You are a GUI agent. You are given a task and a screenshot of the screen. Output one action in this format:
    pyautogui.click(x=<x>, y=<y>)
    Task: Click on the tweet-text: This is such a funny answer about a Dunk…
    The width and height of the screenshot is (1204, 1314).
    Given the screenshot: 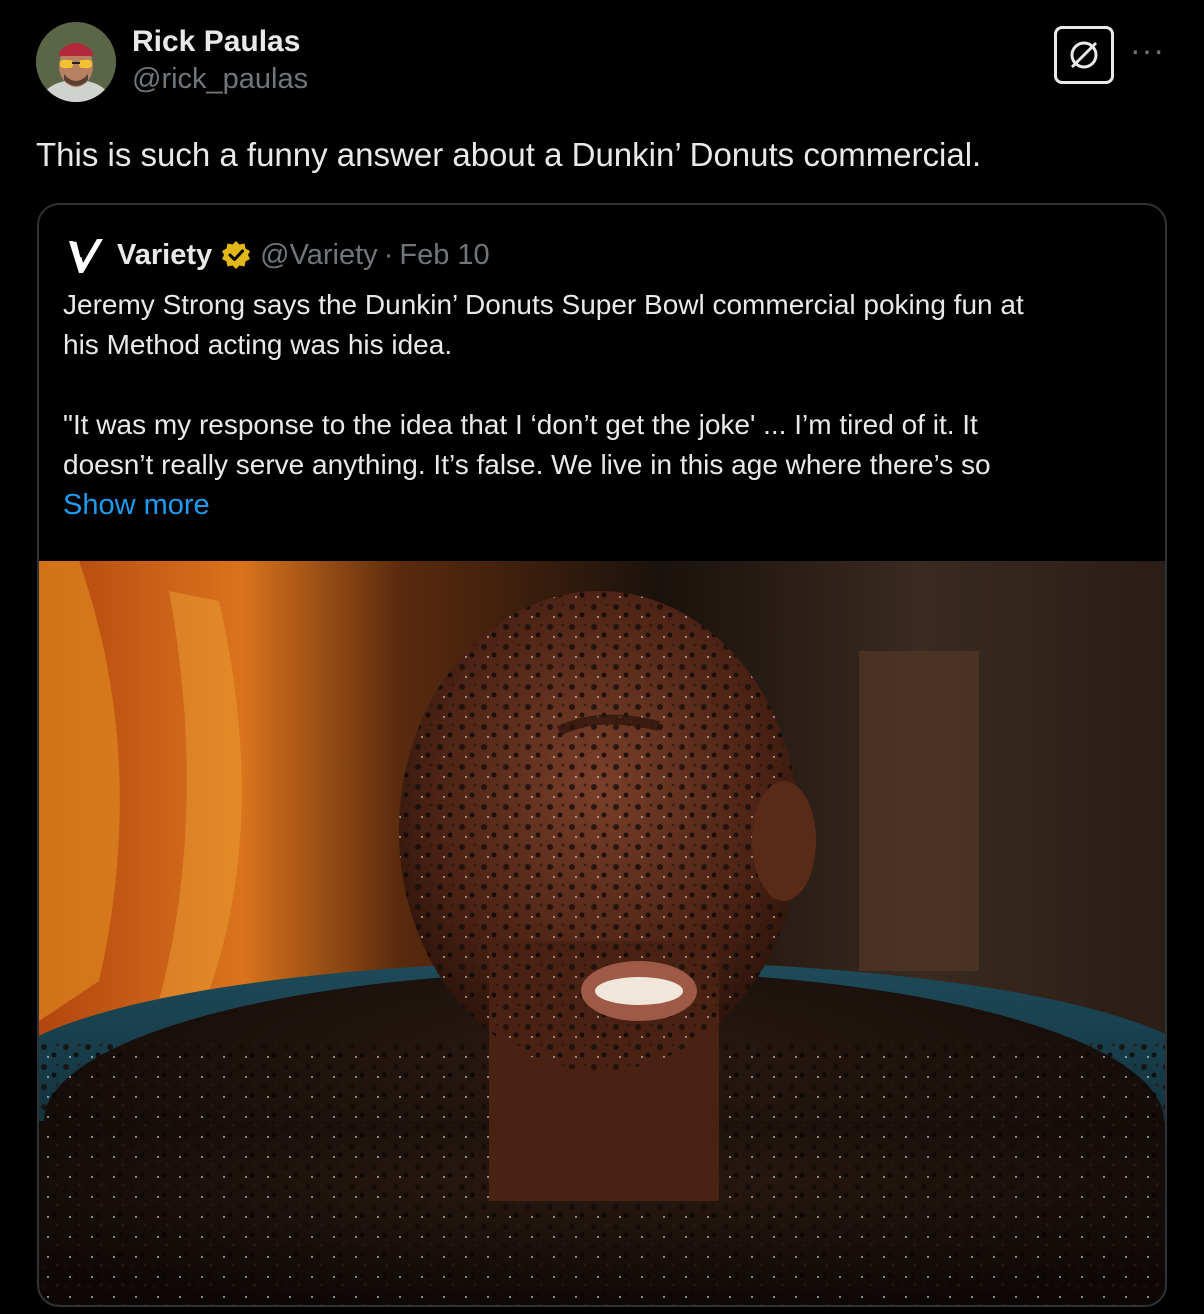 What is the action you would take?
    pyautogui.click(x=509, y=154)
    